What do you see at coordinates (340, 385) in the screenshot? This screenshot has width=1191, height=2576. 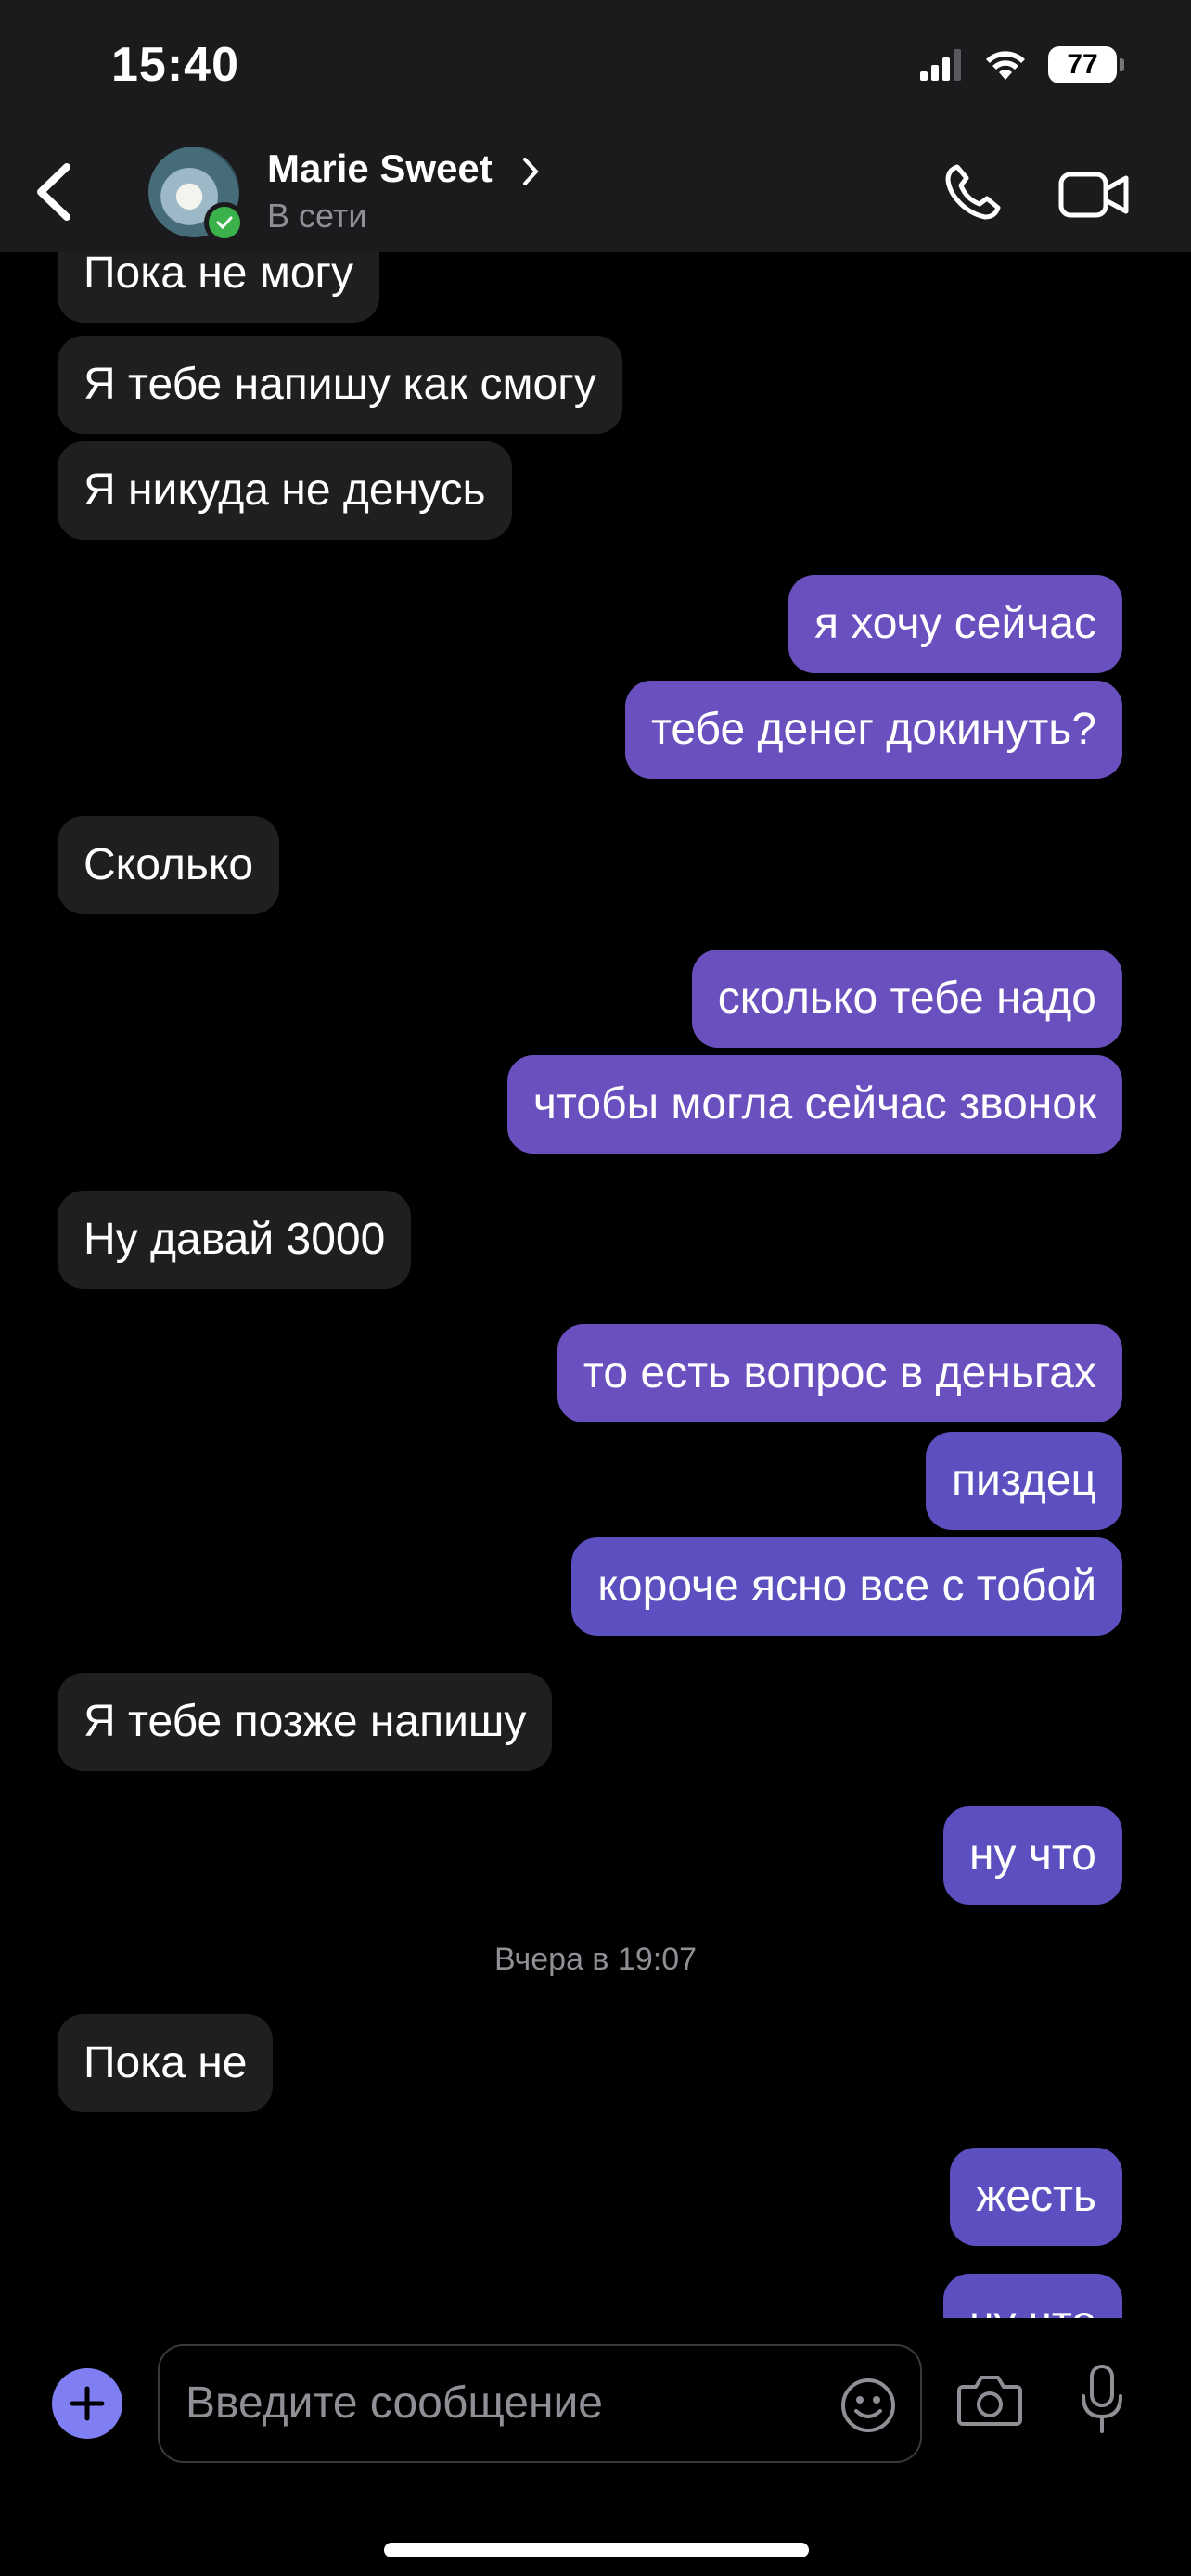 I see `message-incoming: Я тебе напишу как смогу` at bounding box center [340, 385].